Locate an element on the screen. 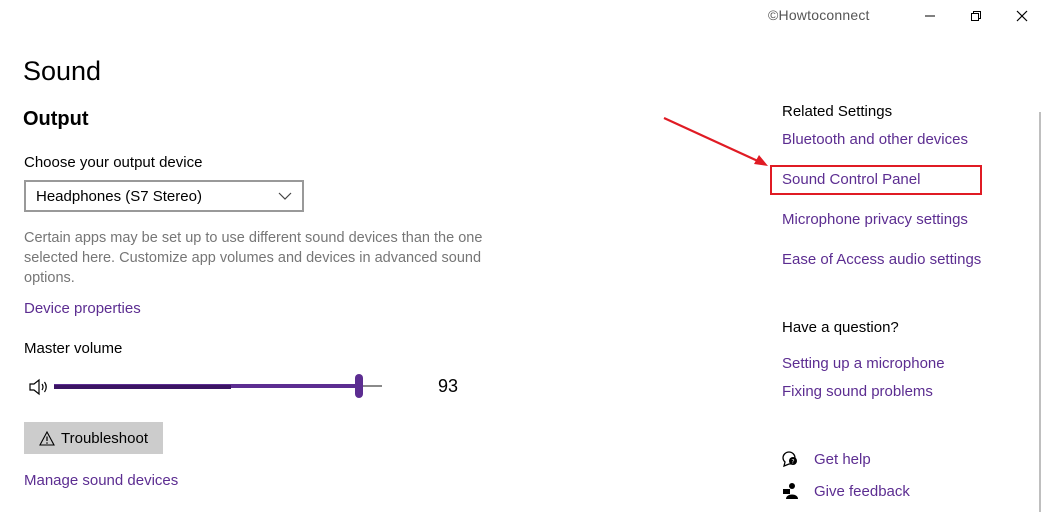 The width and height of the screenshot is (1045, 527). troubleshoot-button: Troubleshoot is located at coordinates (93, 438).